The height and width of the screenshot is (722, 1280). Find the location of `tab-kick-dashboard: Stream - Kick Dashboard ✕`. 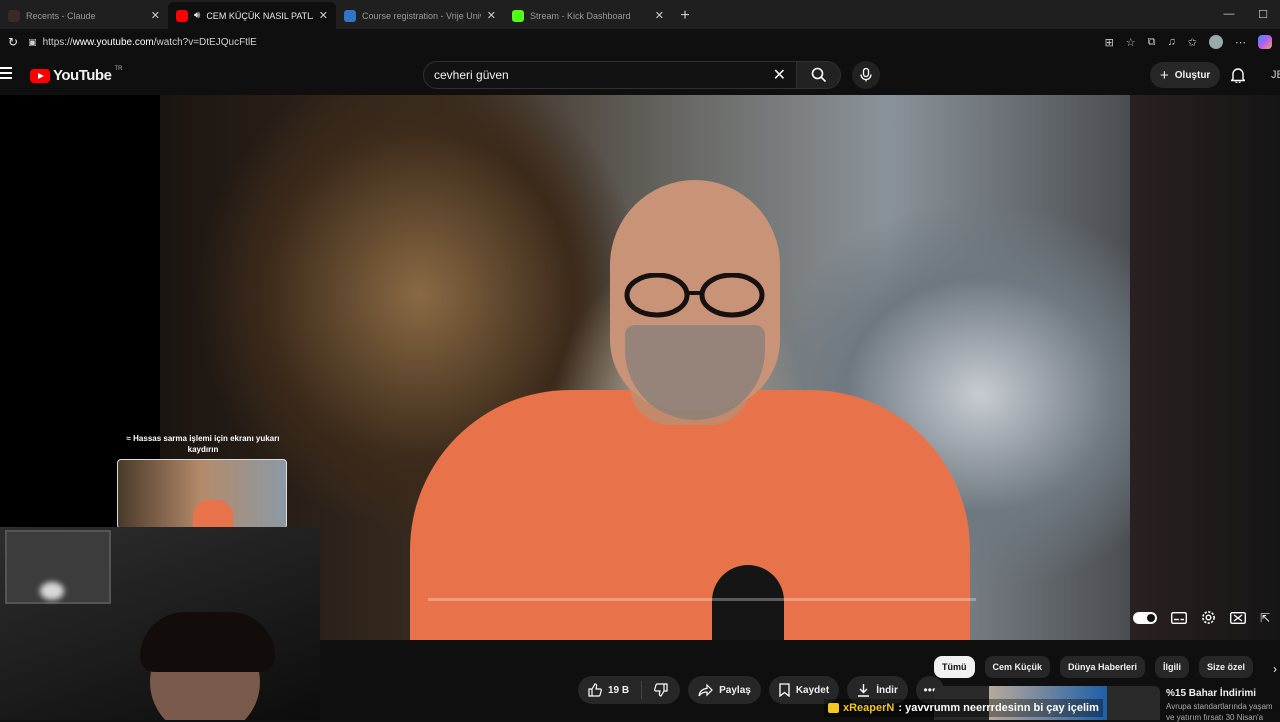

tab-kick-dashboard: Stream - Kick Dashboard ✕ is located at coordinates (588, 15).